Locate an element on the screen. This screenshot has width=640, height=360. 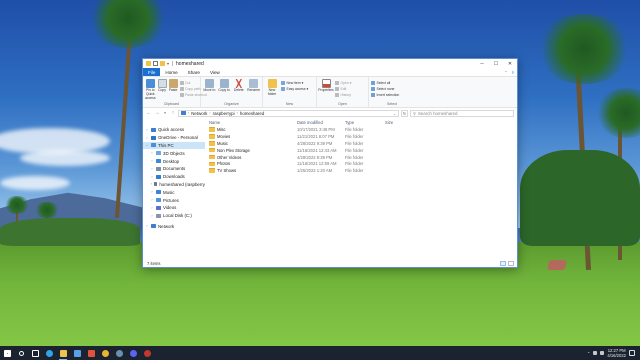
new-item-button: New item ▾ is located at coordinates (294, 82).